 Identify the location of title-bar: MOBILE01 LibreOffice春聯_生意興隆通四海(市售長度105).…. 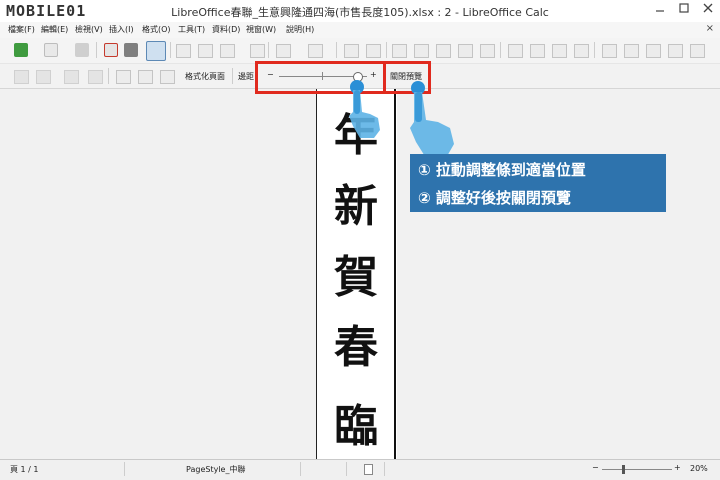
(360, 11).